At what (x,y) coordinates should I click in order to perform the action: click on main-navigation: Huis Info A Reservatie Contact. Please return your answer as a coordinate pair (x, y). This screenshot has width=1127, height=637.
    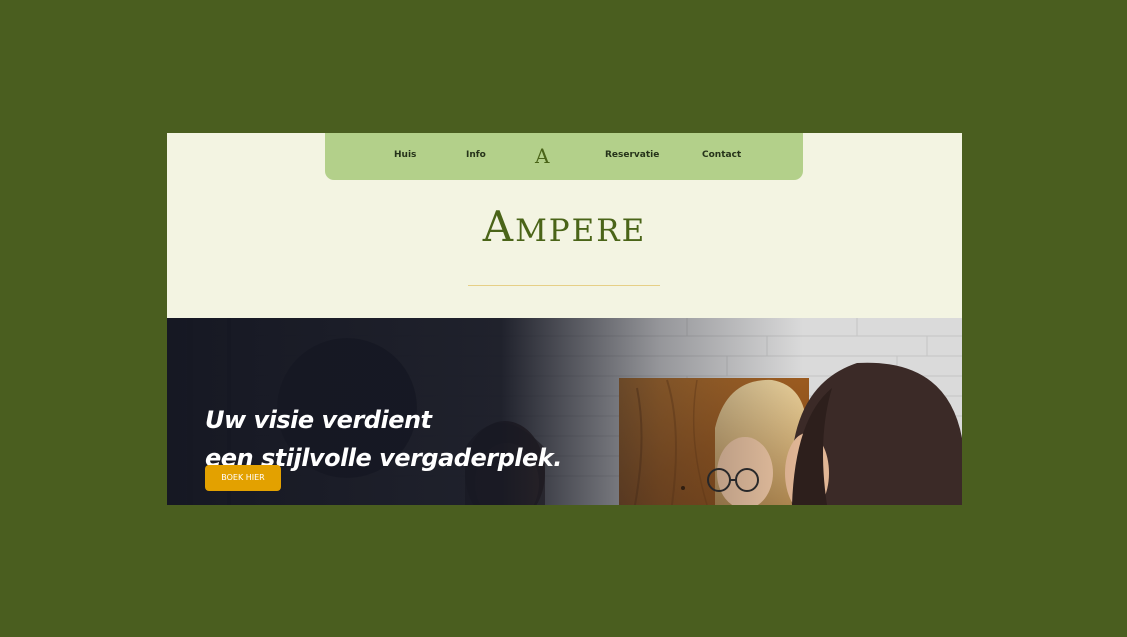
    Looking at the image, I should click on (564, 156).